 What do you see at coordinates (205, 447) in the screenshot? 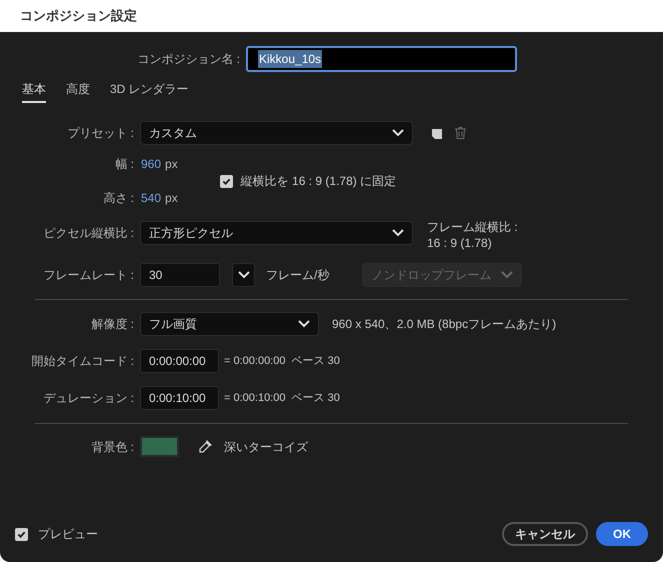
I see `eyedropper-icon` at bounding box center [205, 447].